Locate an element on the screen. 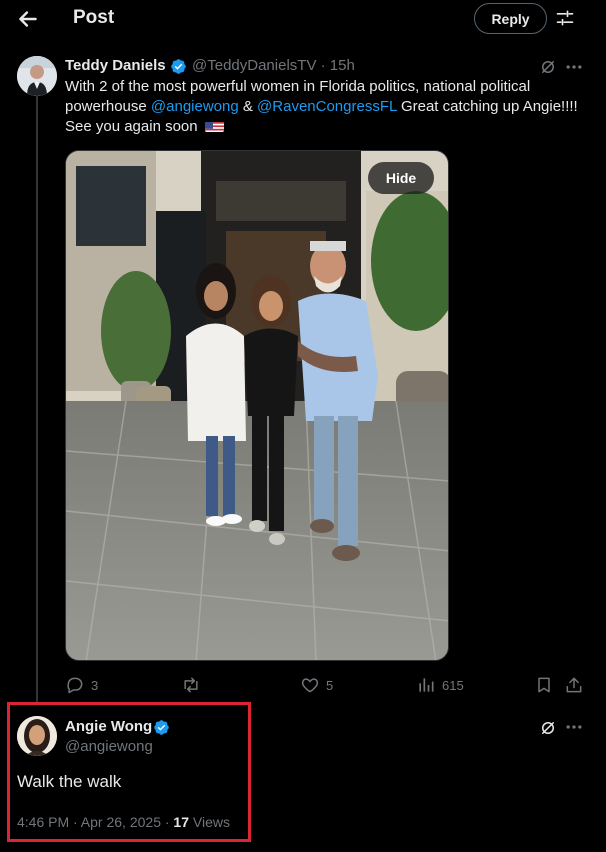 The height and width of the screenshot is (852, 606). views-count: 615 is located at coordinates (453, 685).